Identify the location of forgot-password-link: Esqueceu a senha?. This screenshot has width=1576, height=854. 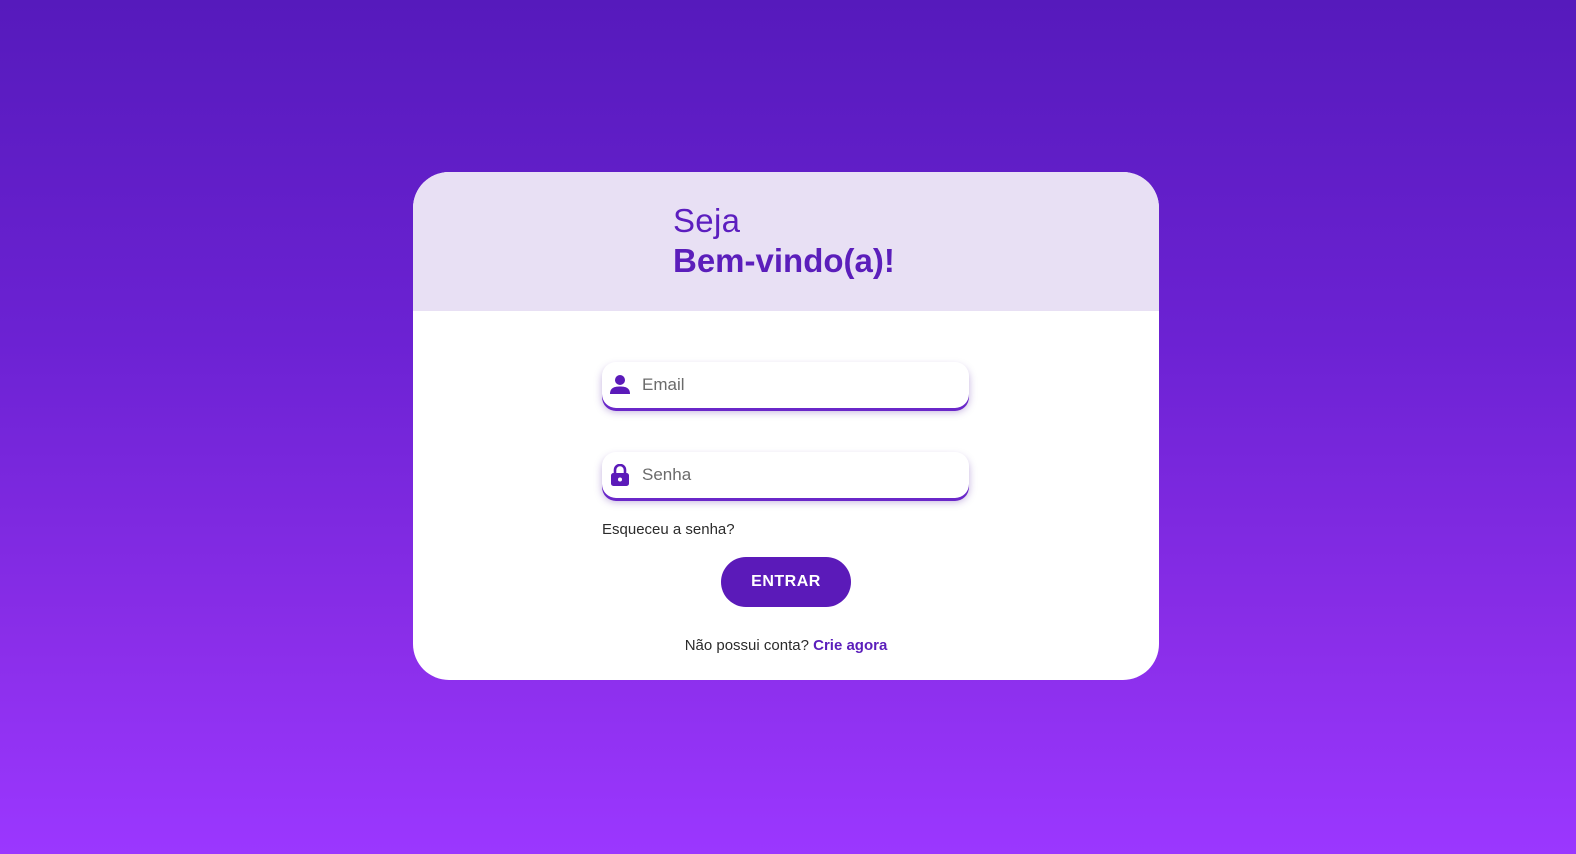
(668, 529).